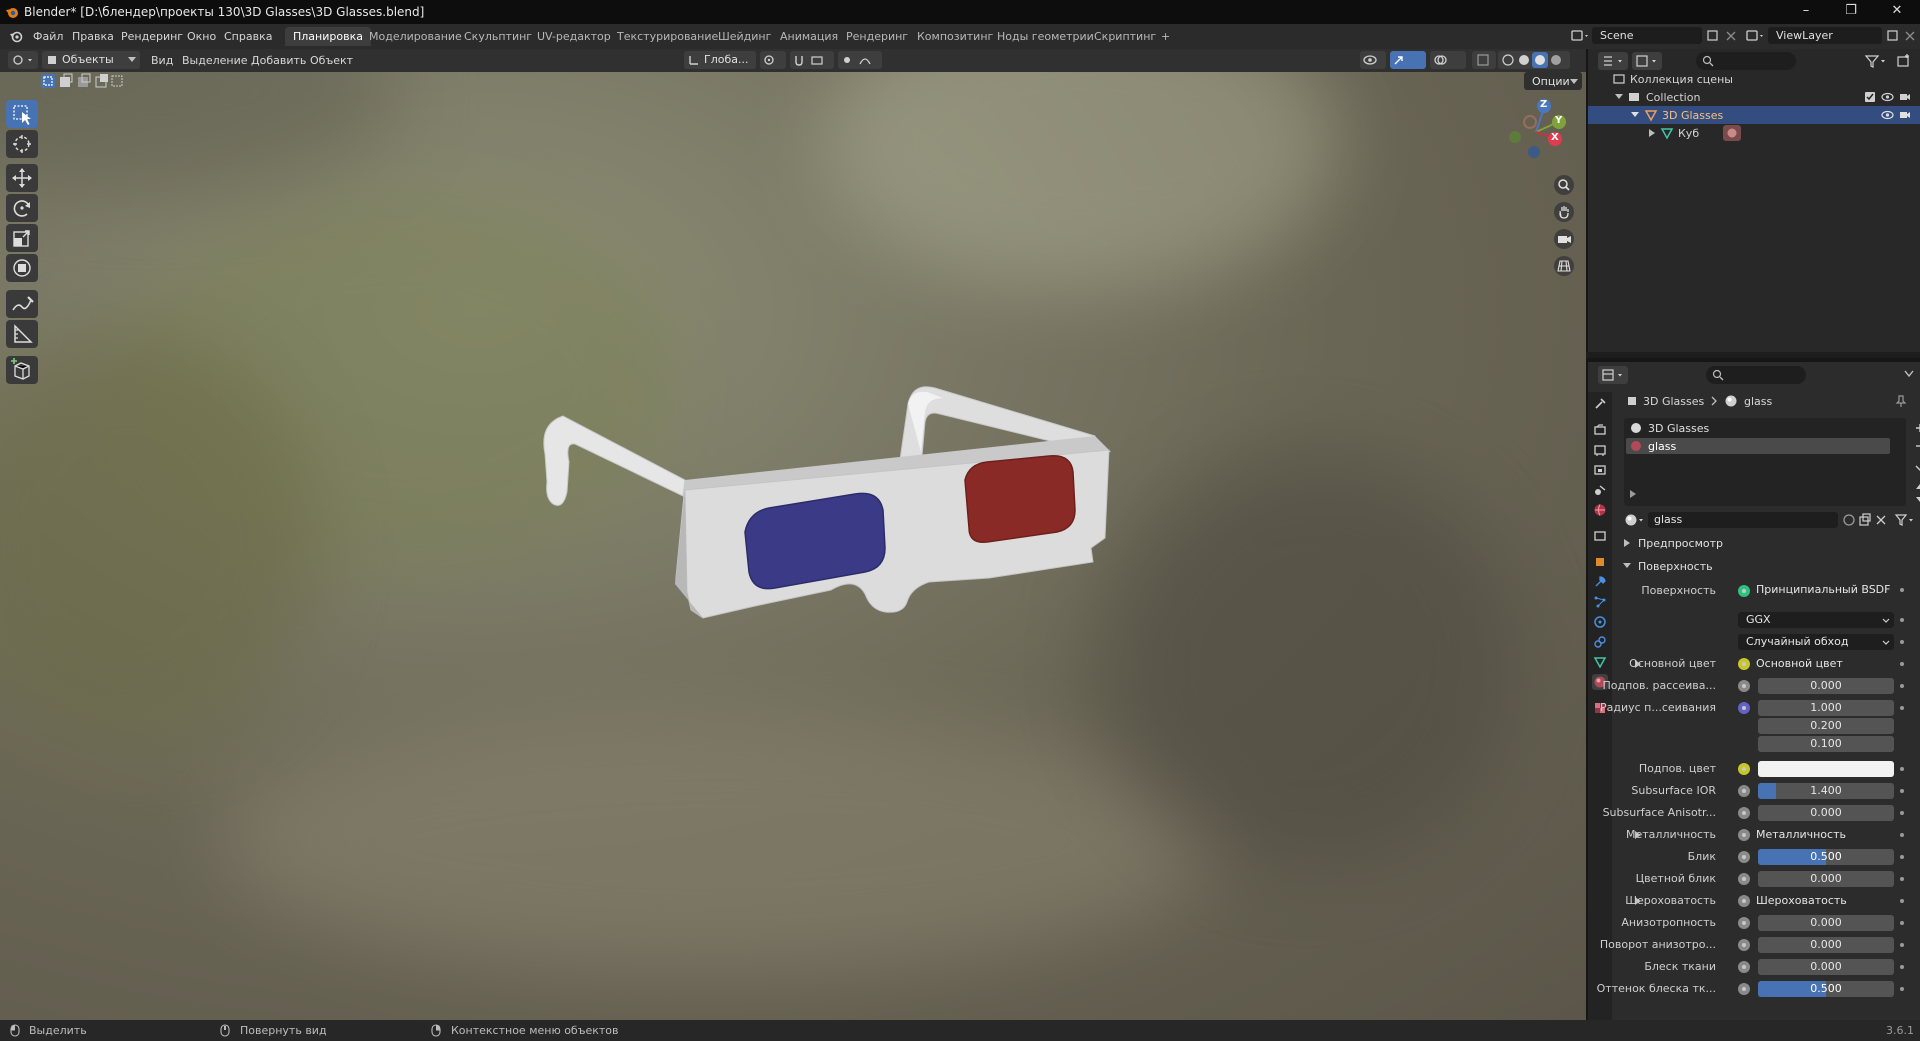 This screenshot has width=1920, height=1041. I want to click on delete-view-layer-icon, so click(1910, 36).